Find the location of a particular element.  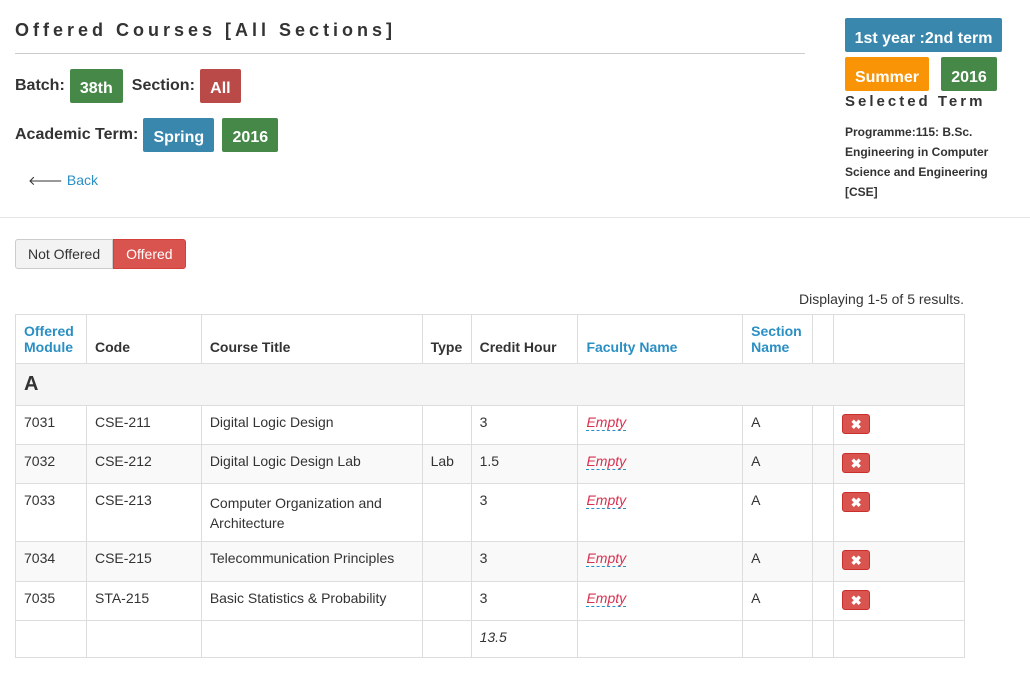

title-divider is located at coordinates (410, 53).